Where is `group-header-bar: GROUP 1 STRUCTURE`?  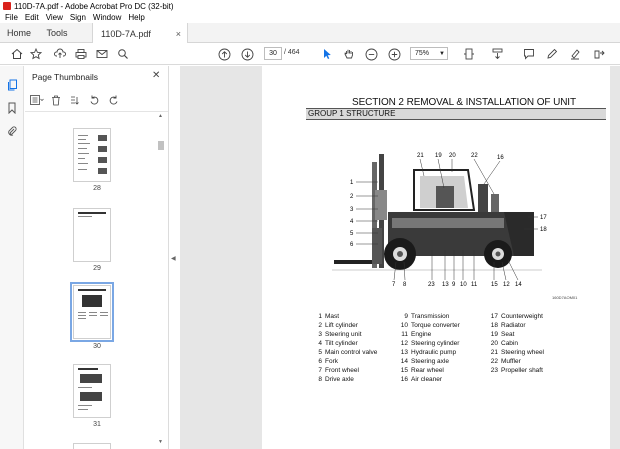
group-header-bar: GROUP 1 STRUCTURE is located at coordinates (456, 114).